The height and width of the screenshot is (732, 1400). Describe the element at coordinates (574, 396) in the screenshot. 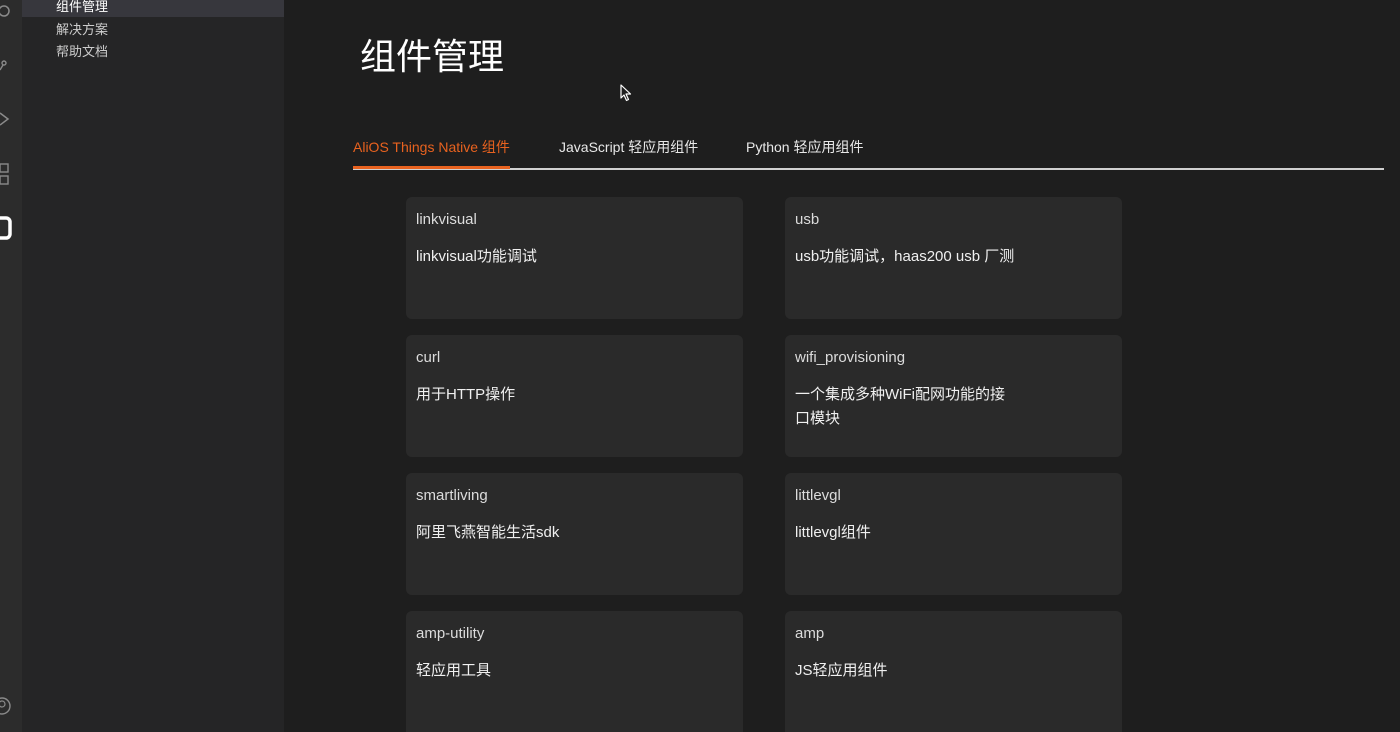

I see `component-card: curl 用于HTTP操作` at that location.